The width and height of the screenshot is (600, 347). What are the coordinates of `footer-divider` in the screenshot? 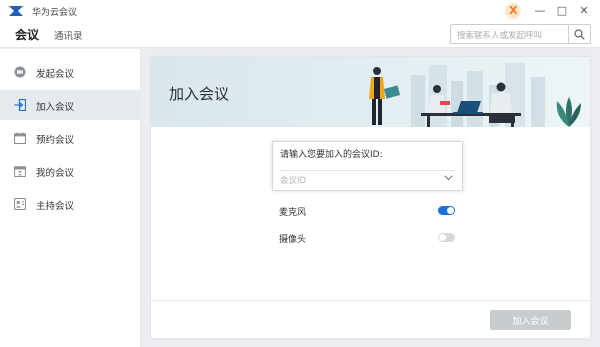 It's located at (370, 300).